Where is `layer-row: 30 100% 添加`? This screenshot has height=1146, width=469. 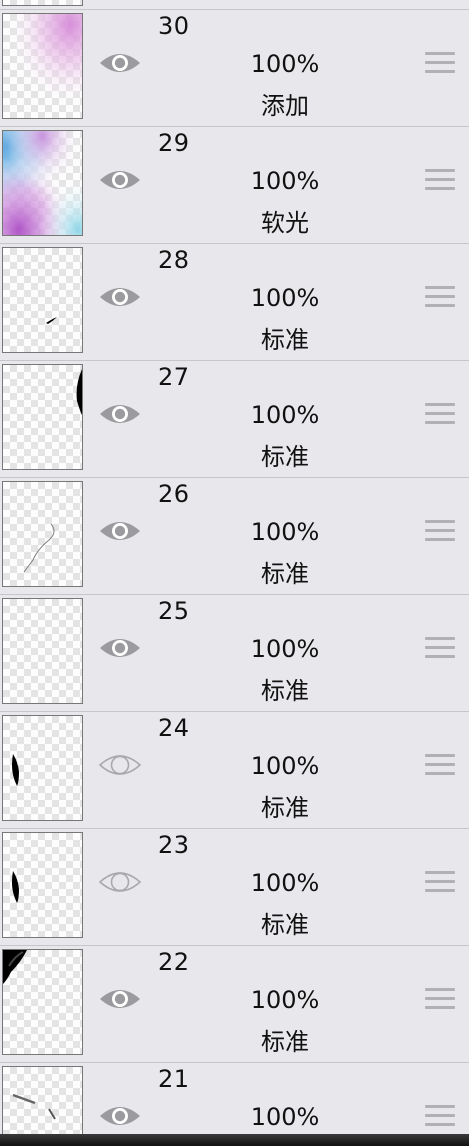 layer-row: 30 100% 添加 is located at coordinates (234, 68).